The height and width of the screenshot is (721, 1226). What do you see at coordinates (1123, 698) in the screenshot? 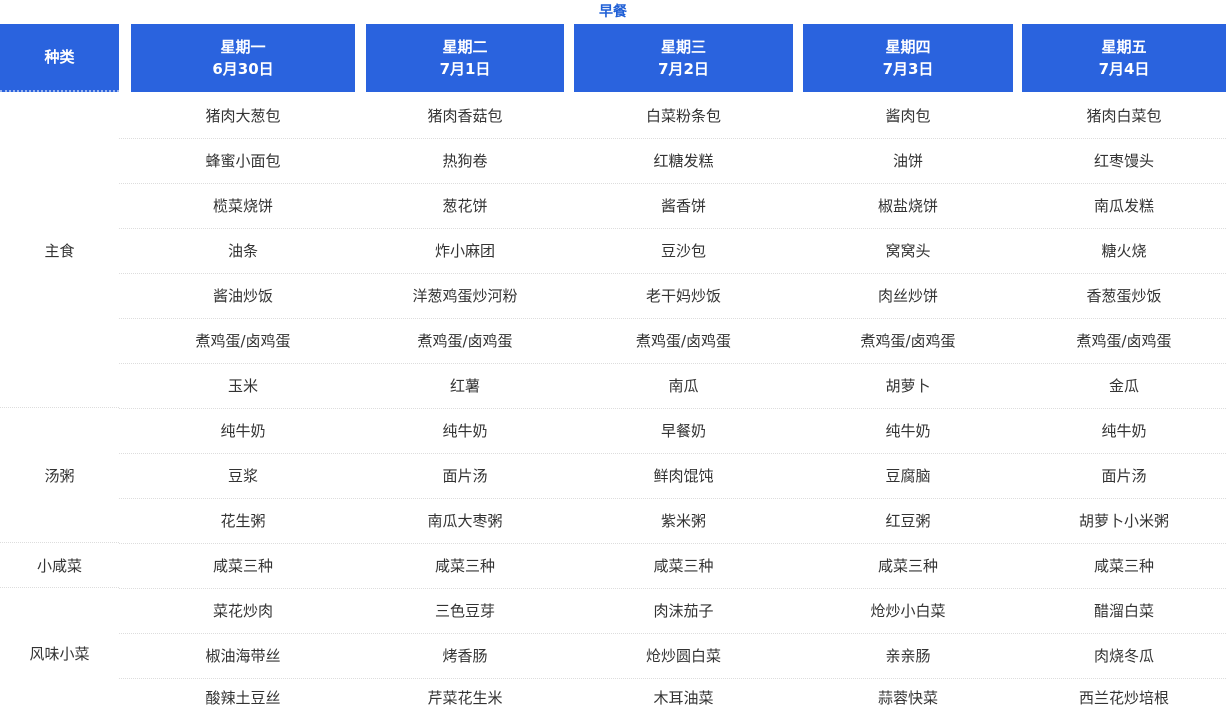
I see `menu-cell: 西兰花炒培根` at bounding box center [1123, 698].